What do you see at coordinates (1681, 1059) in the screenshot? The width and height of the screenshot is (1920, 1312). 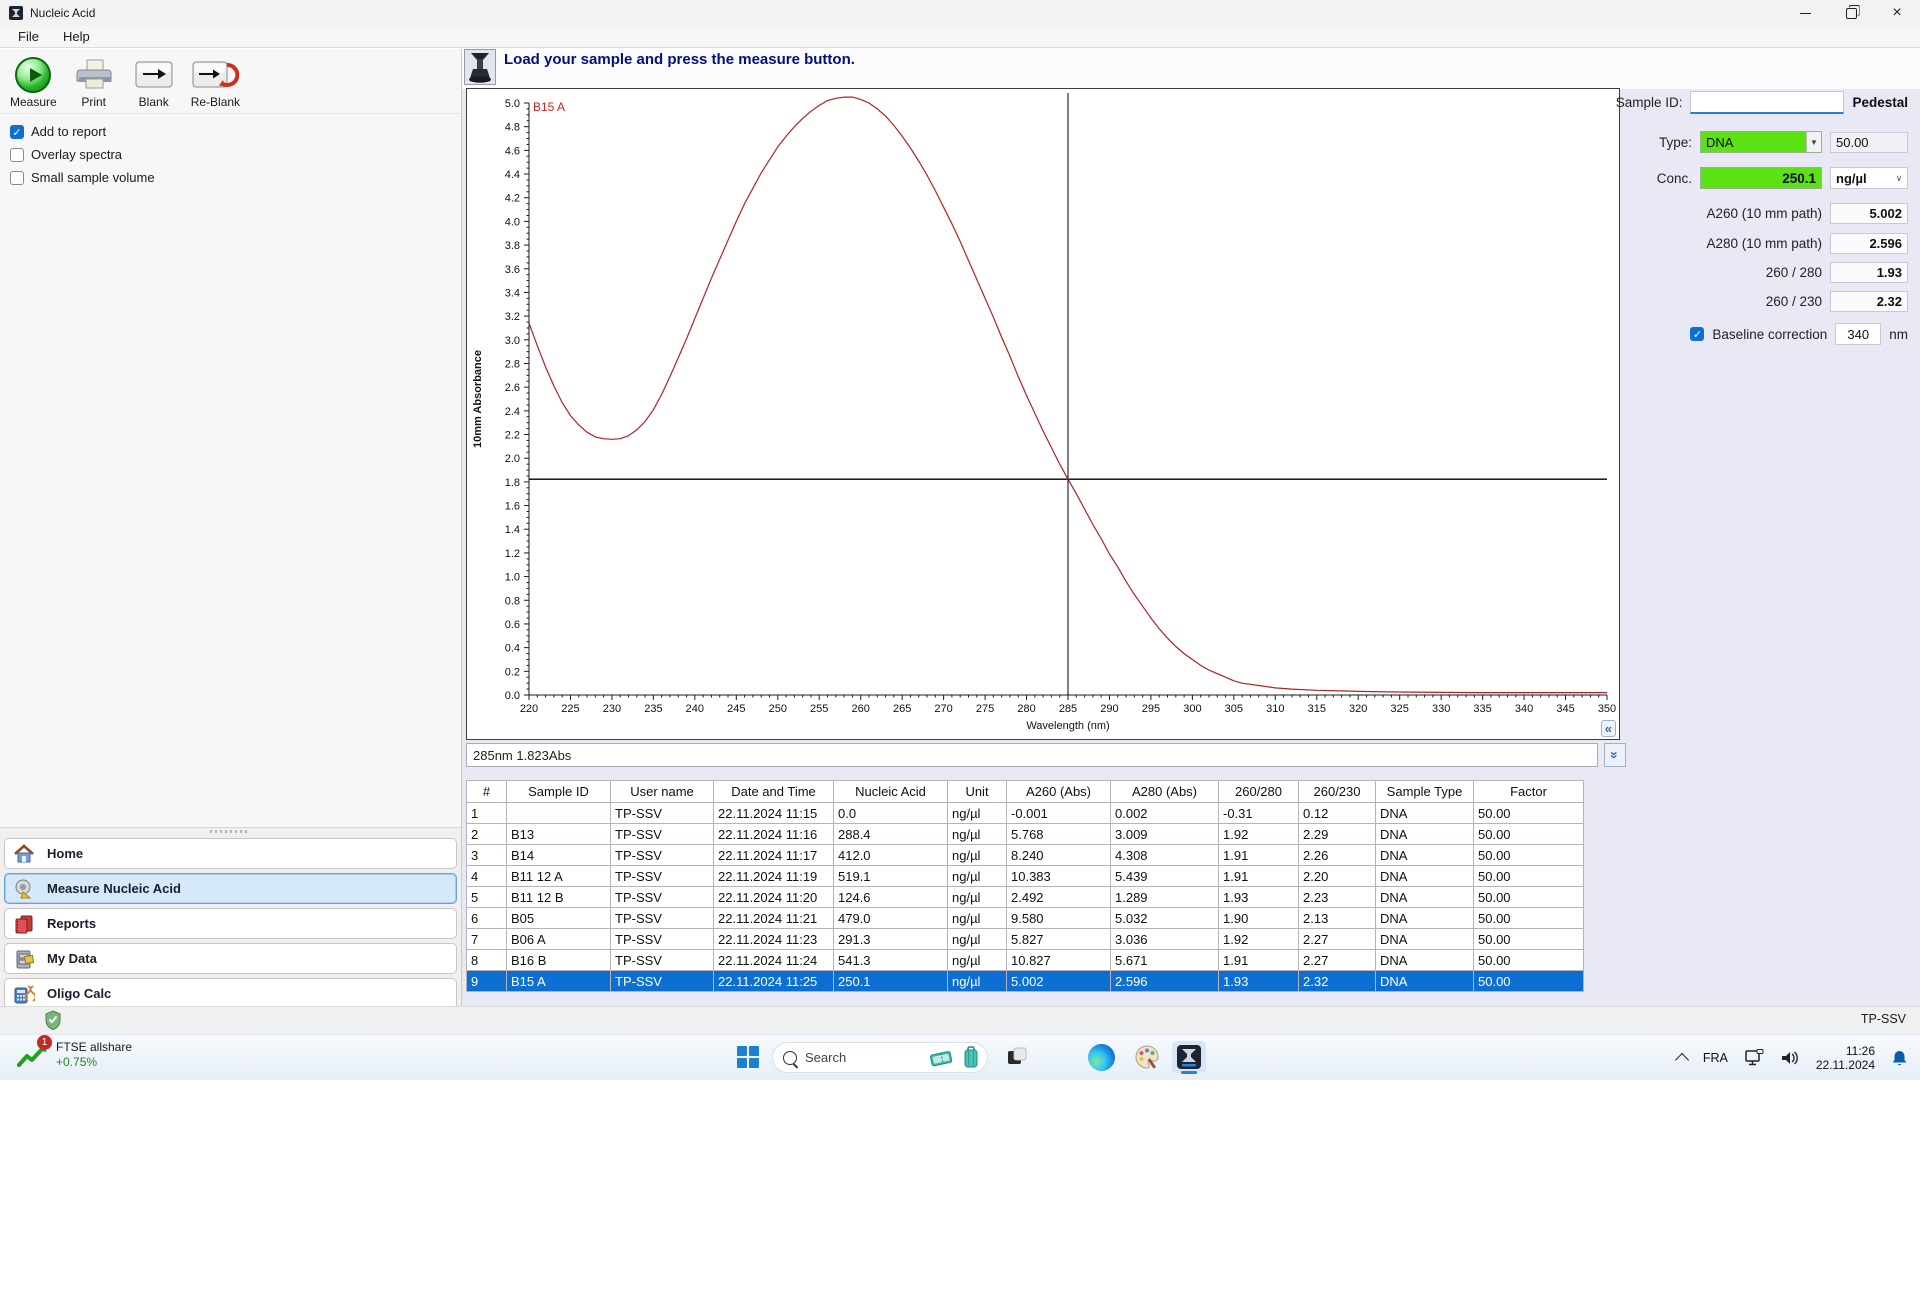 I see `tray-chevron-up-icon` at bounding box center [1681, 1059].